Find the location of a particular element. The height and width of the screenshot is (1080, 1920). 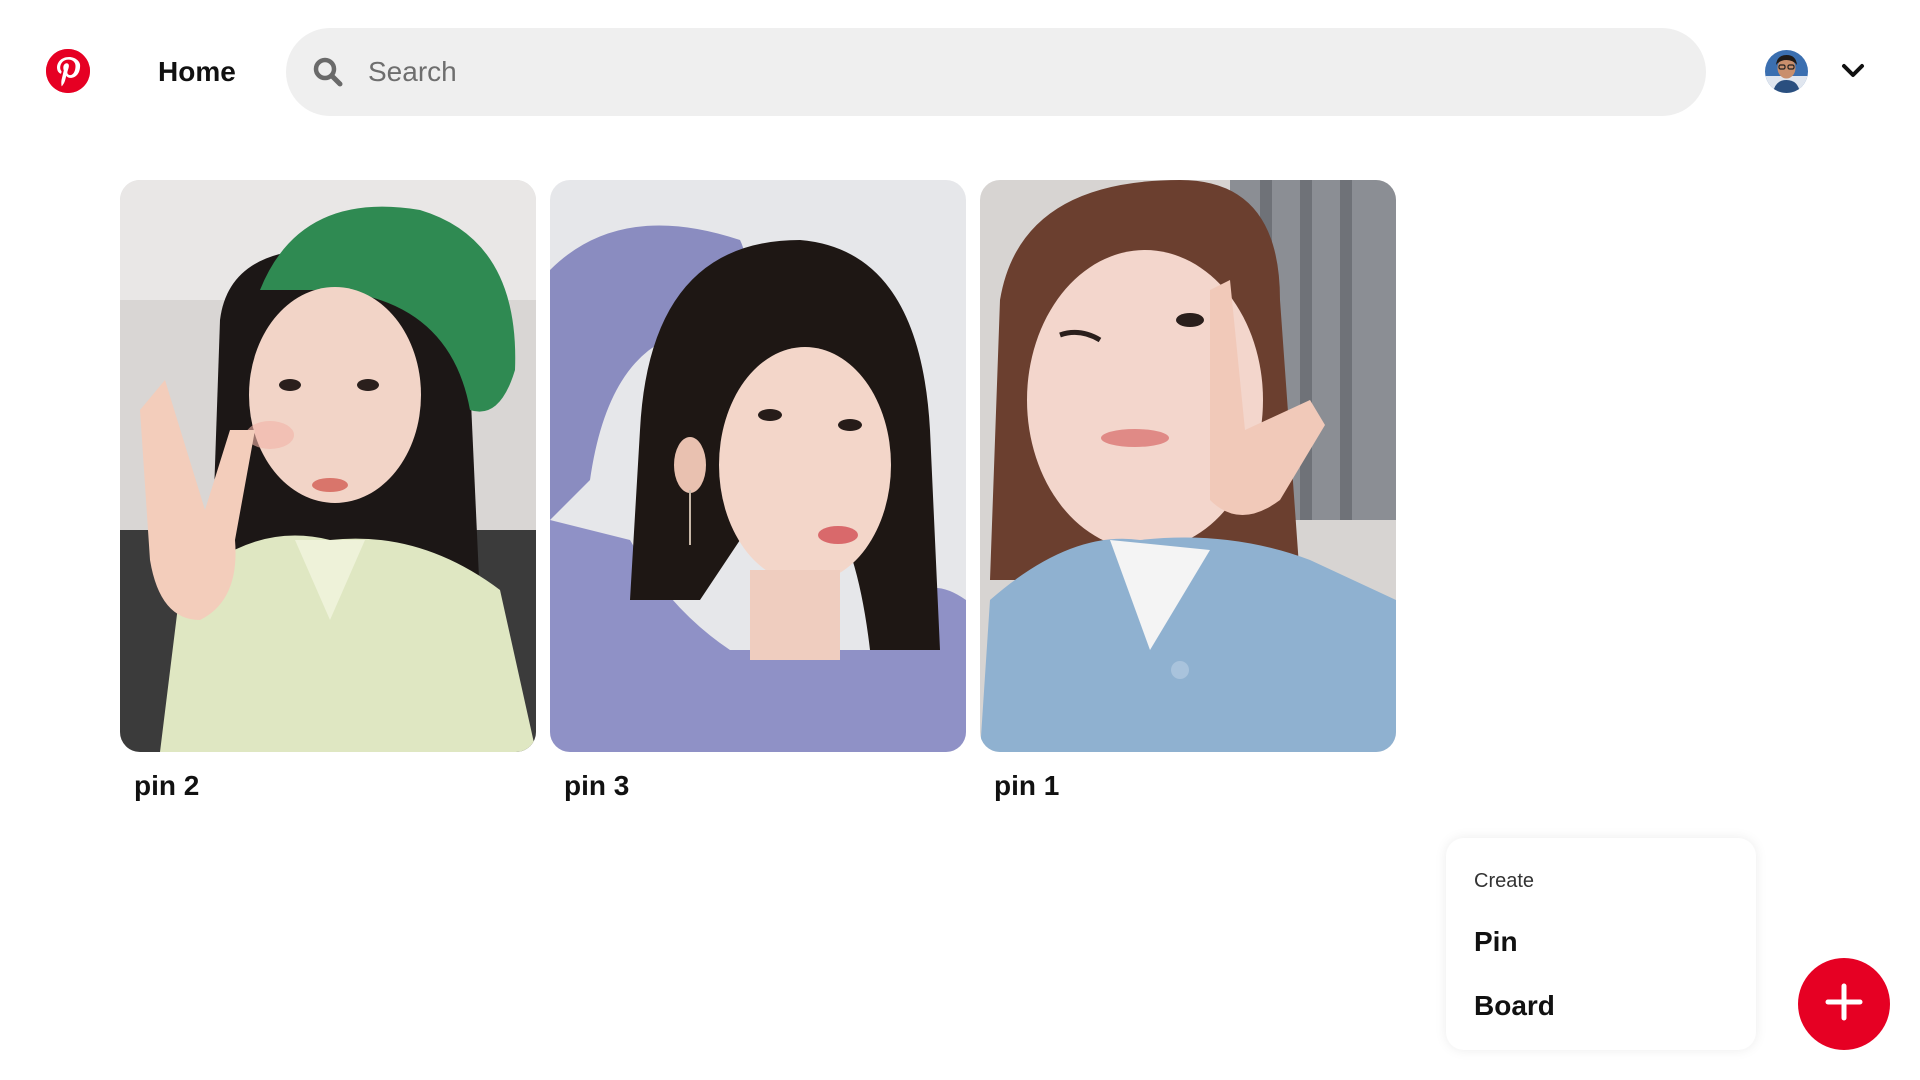

plus-icon is located at coordinates (1844, 1004).